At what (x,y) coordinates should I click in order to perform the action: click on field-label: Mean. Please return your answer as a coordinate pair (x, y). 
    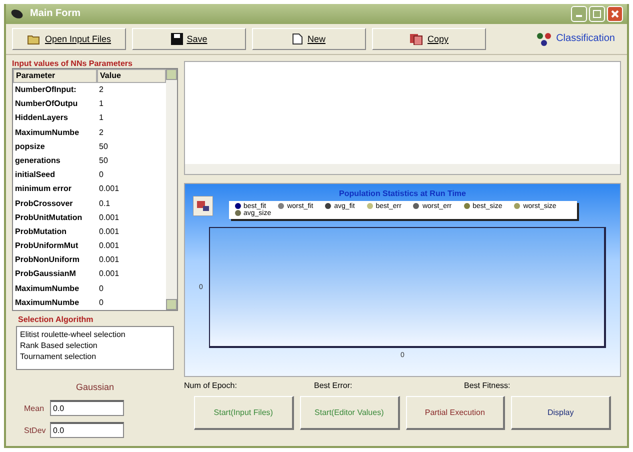
    Looking at the image, I should click on (34, 408).